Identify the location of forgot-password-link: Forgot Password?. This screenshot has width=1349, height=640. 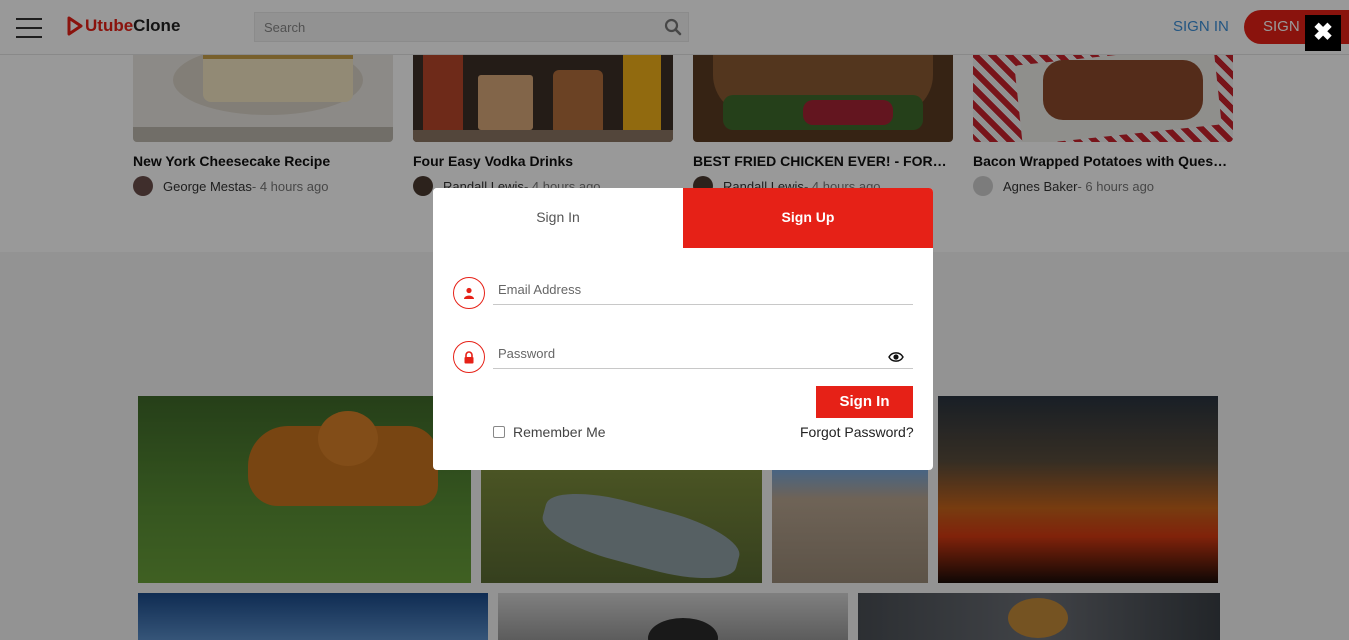
(857, 432).